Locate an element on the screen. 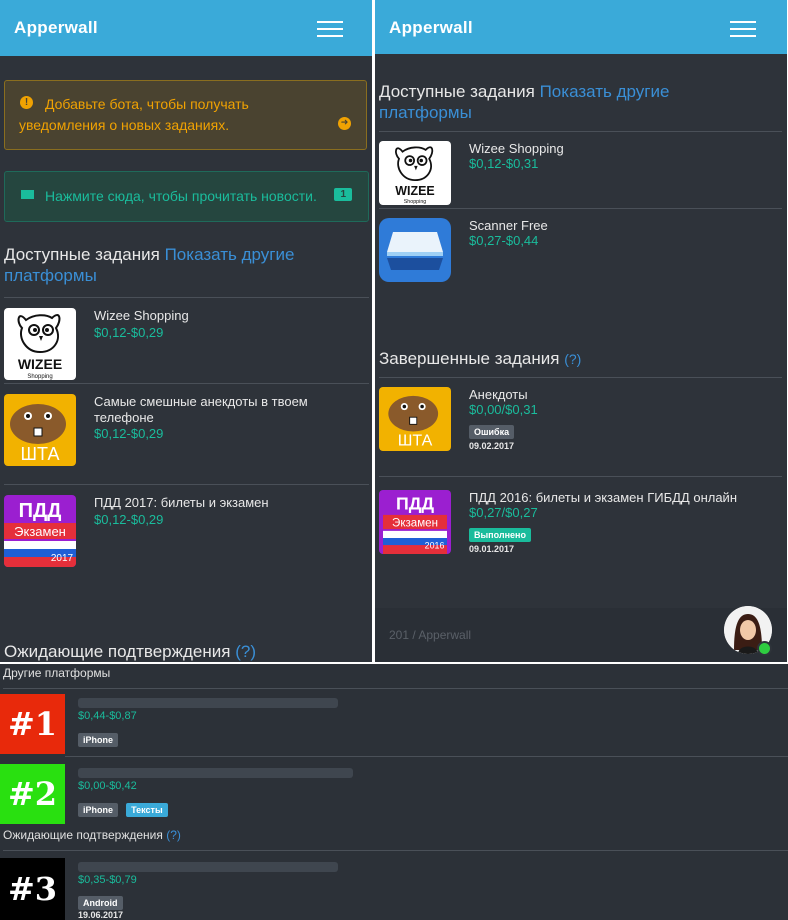 The height and width of the screenshot is (920, 788). status-row: Выполнено is located at coordinates (501, 532).